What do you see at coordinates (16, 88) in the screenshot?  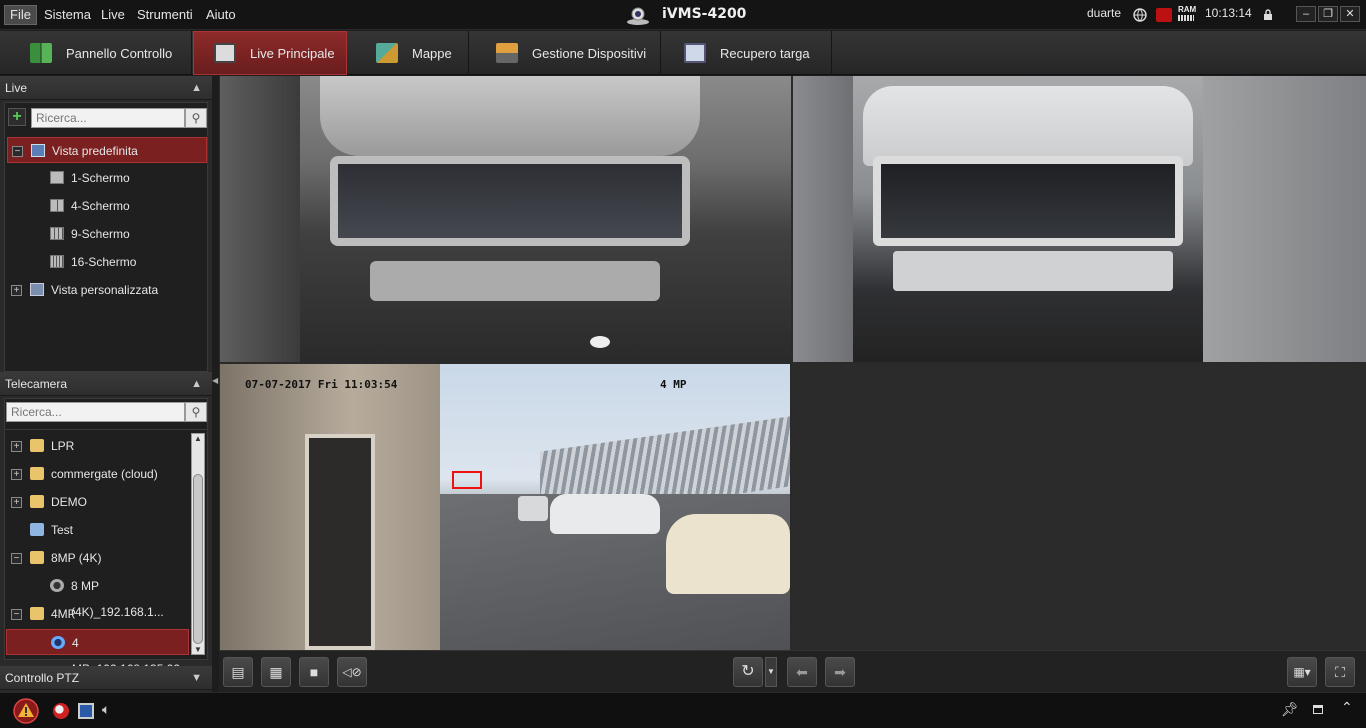 I see `live-panel-title: Live` at bounding box center [16, 88].